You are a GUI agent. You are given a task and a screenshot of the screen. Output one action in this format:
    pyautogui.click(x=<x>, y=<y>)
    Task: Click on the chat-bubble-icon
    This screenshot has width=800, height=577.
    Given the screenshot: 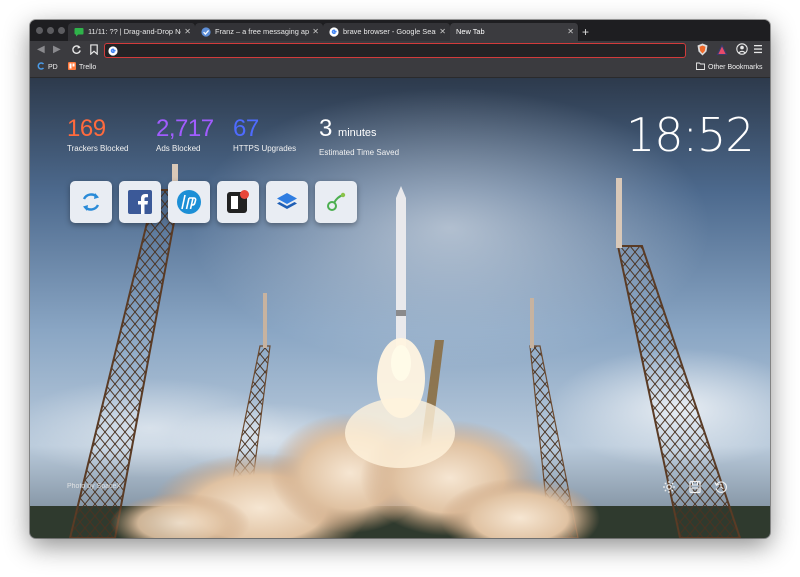 What is the action you would take?
    pyautogui.click(x=79, y=32)
    